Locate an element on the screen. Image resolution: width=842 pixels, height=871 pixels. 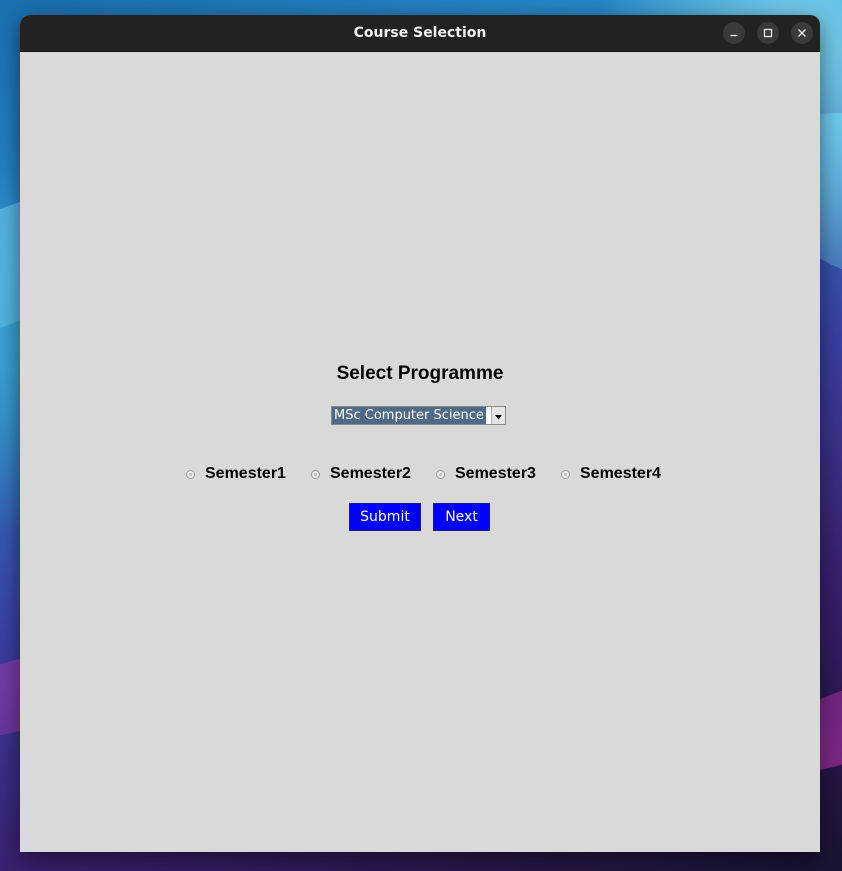
chevron-down-icon is located at coordinates (498, 417).